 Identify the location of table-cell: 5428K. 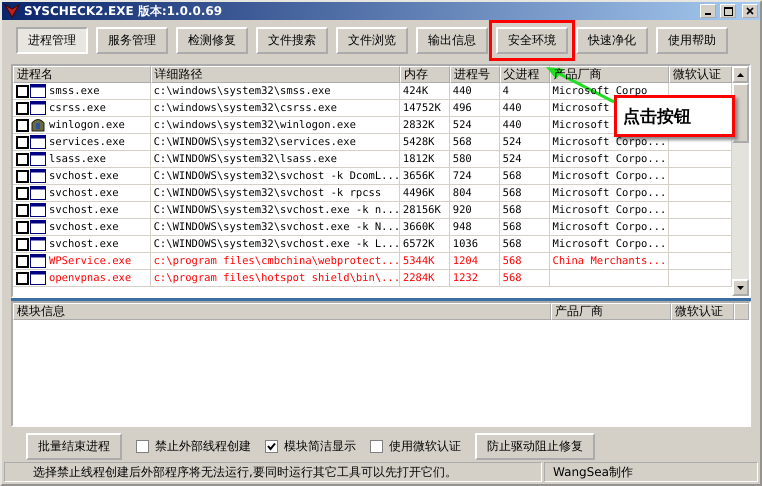
(418, 142).